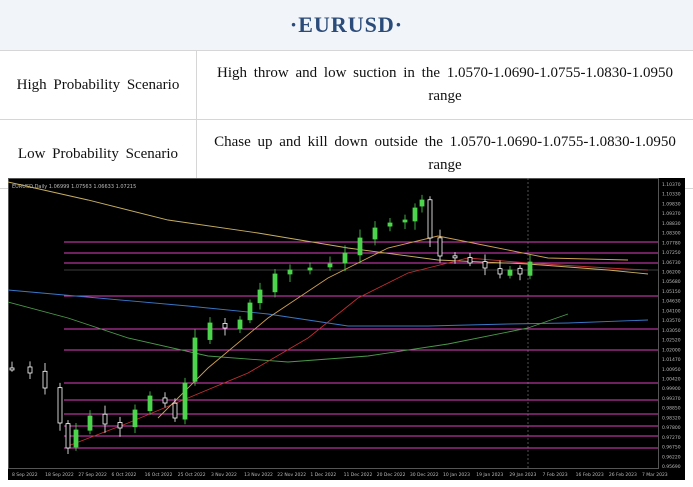  I want to click on y-axis-label: 0.96220, so click(671, 457).